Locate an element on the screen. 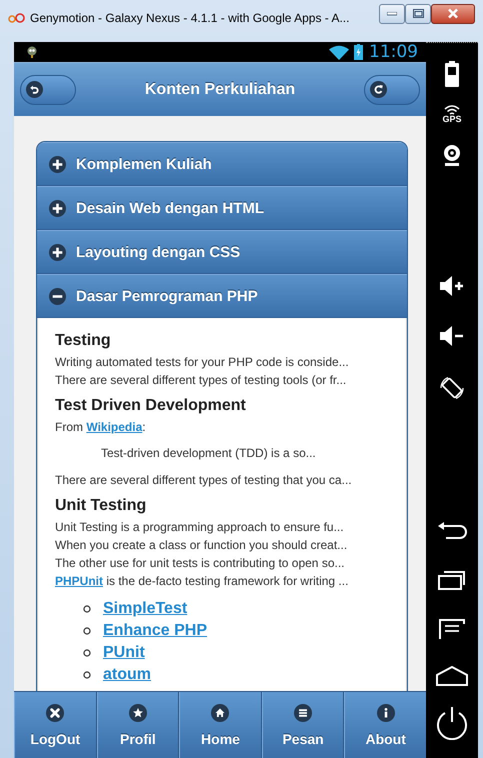 Image resolution: width=483 pixels, height=758 pixels. close-button is located at coordinates (453, 14).